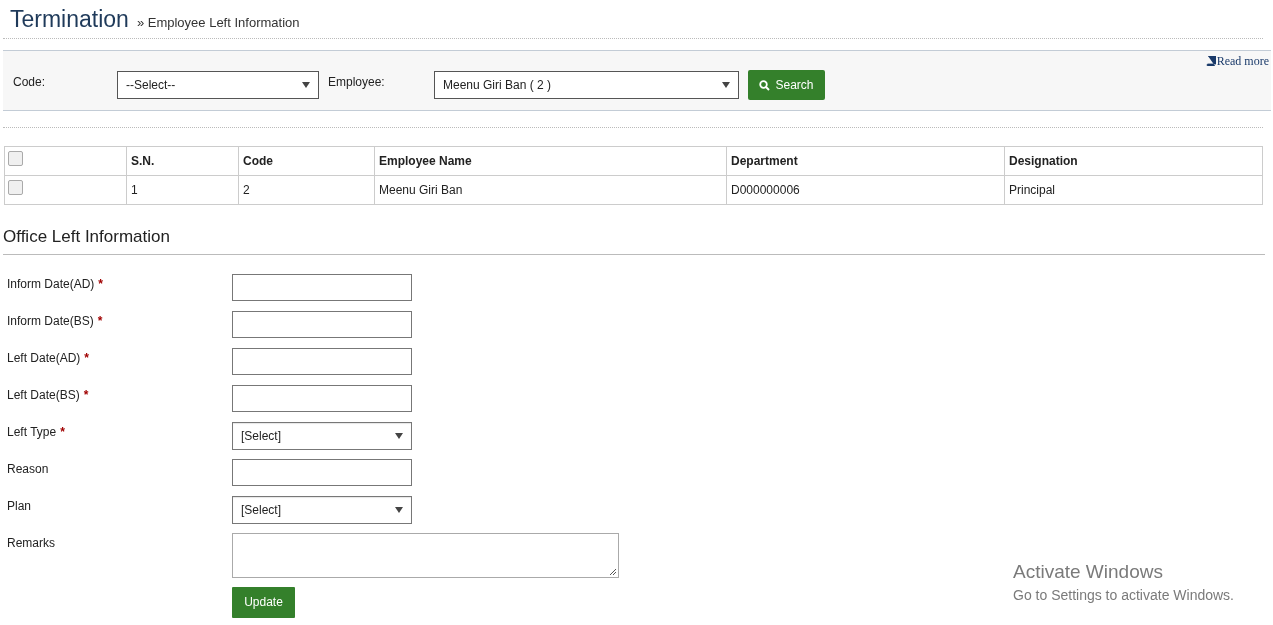  I want to click on field-label: Left Date(AD), so click(44, 358).